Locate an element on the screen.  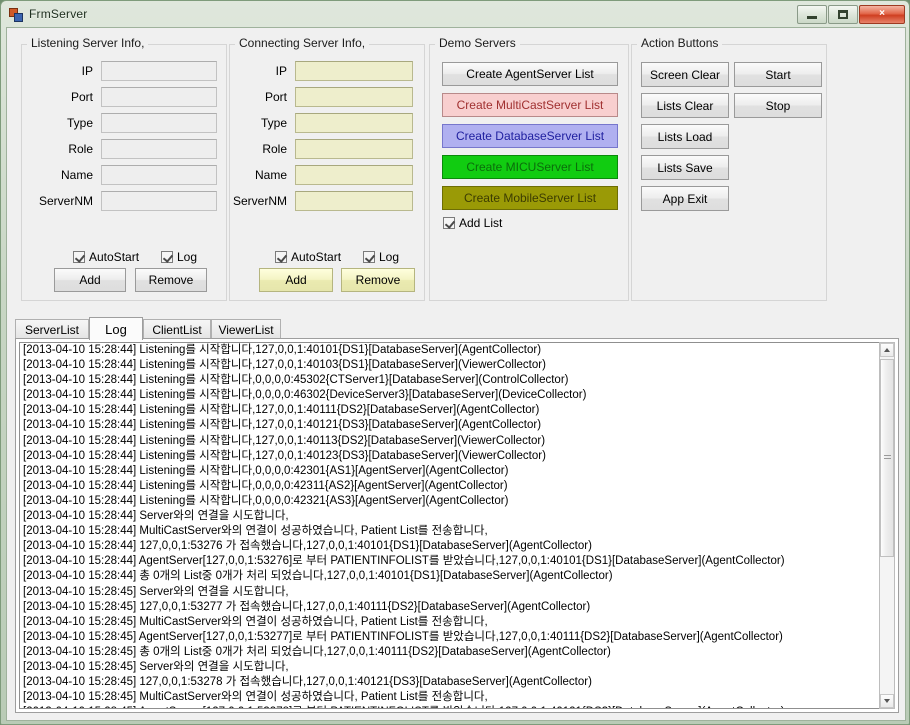
stop-button: Stop is located at coordinates (778, 105).